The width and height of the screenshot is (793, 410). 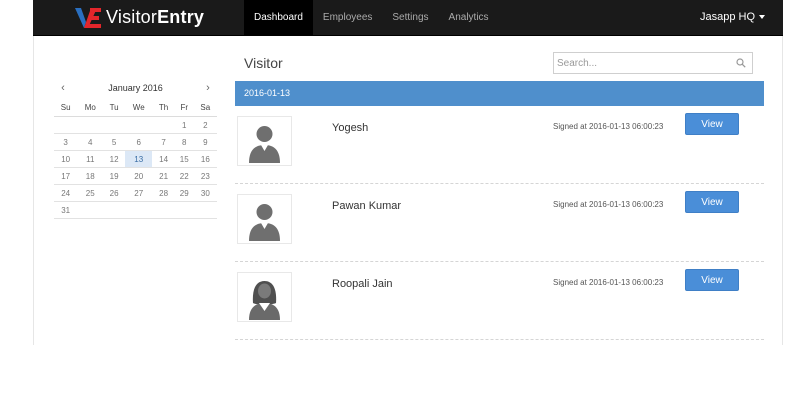 What do you see at coordinates (278, 17) in the screenshot?
I see `nav-dashboard: Dashboard` at bounding box center [278, 17].